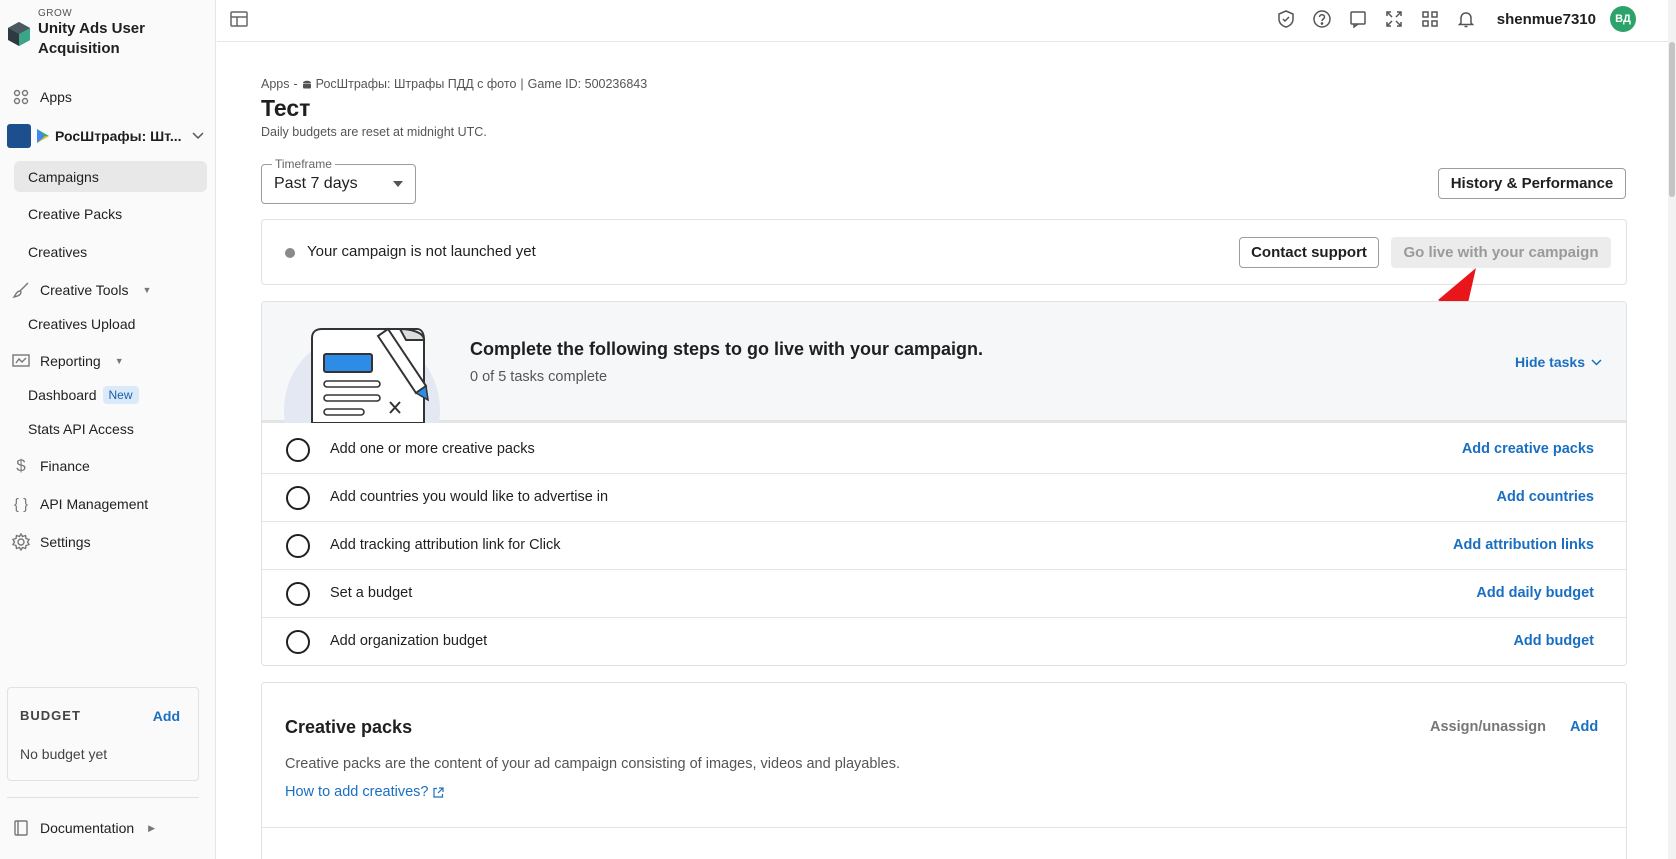 The image size is (1676, 859). What do you see at coordinates (398, 184) in the screenshot?
I see `dropdown-caret-icon` at bounding box center [398, 184].